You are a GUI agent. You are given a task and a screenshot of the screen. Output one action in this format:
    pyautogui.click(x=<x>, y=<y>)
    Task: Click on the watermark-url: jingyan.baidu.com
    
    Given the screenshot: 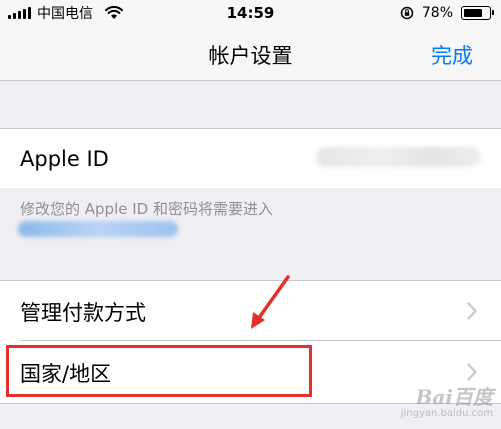 What is the action you would take?
    pyautogui.click(x=446, y=413)
    